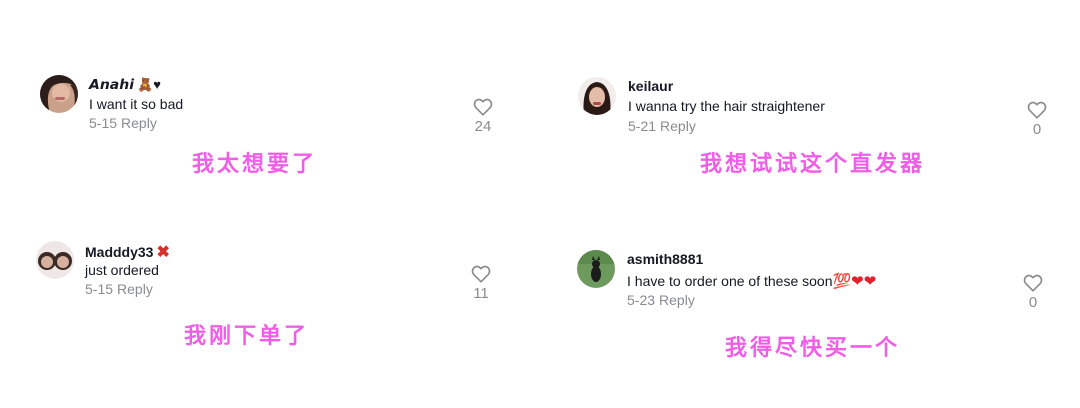  Describe the element at coordinates (136, 104) in the screenshot. I see `comment-text: I want it so bad` at that location.